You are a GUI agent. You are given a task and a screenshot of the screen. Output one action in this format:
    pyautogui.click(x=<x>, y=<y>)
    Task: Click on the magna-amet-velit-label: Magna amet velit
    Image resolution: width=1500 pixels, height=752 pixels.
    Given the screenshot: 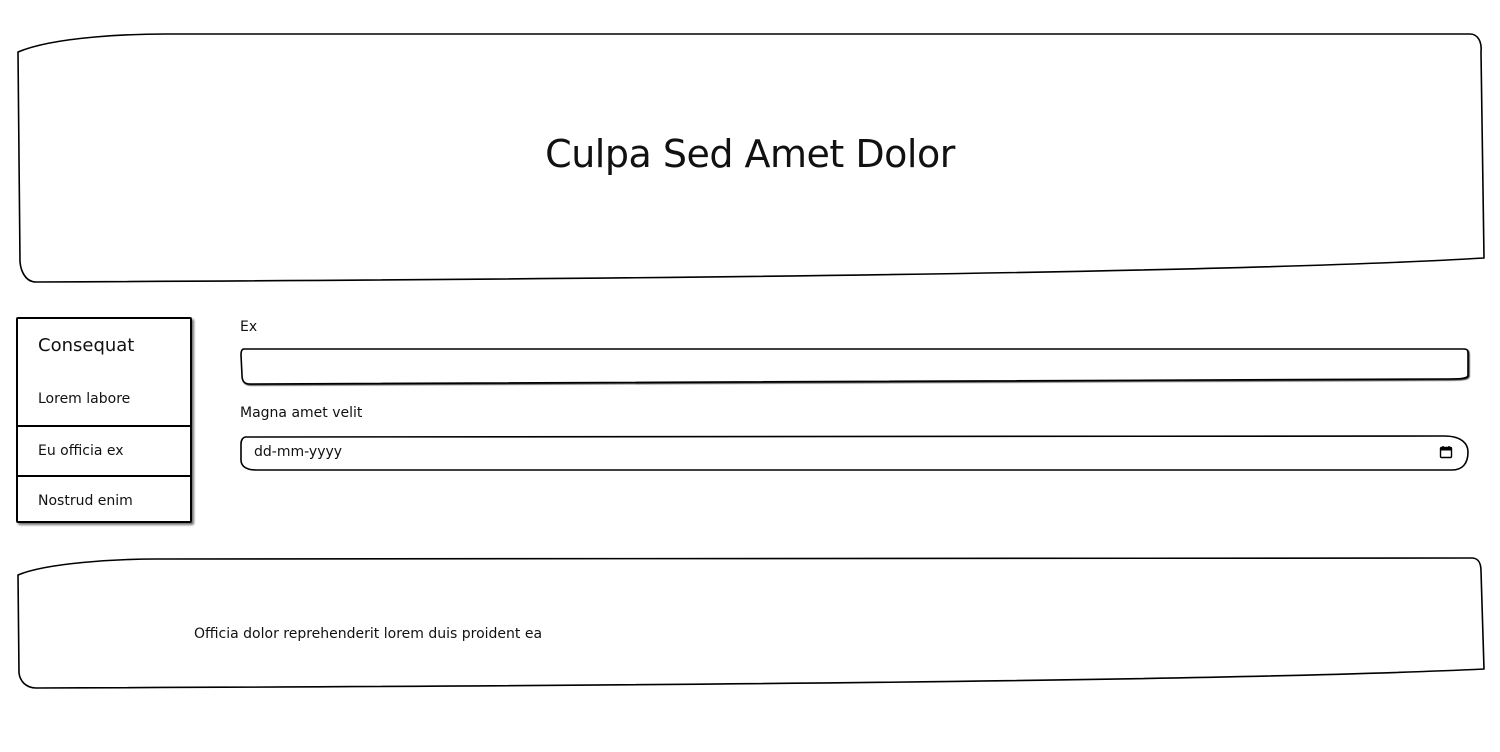 What is the action you would take?
    pyautogui.click(x=301, y=413)
    